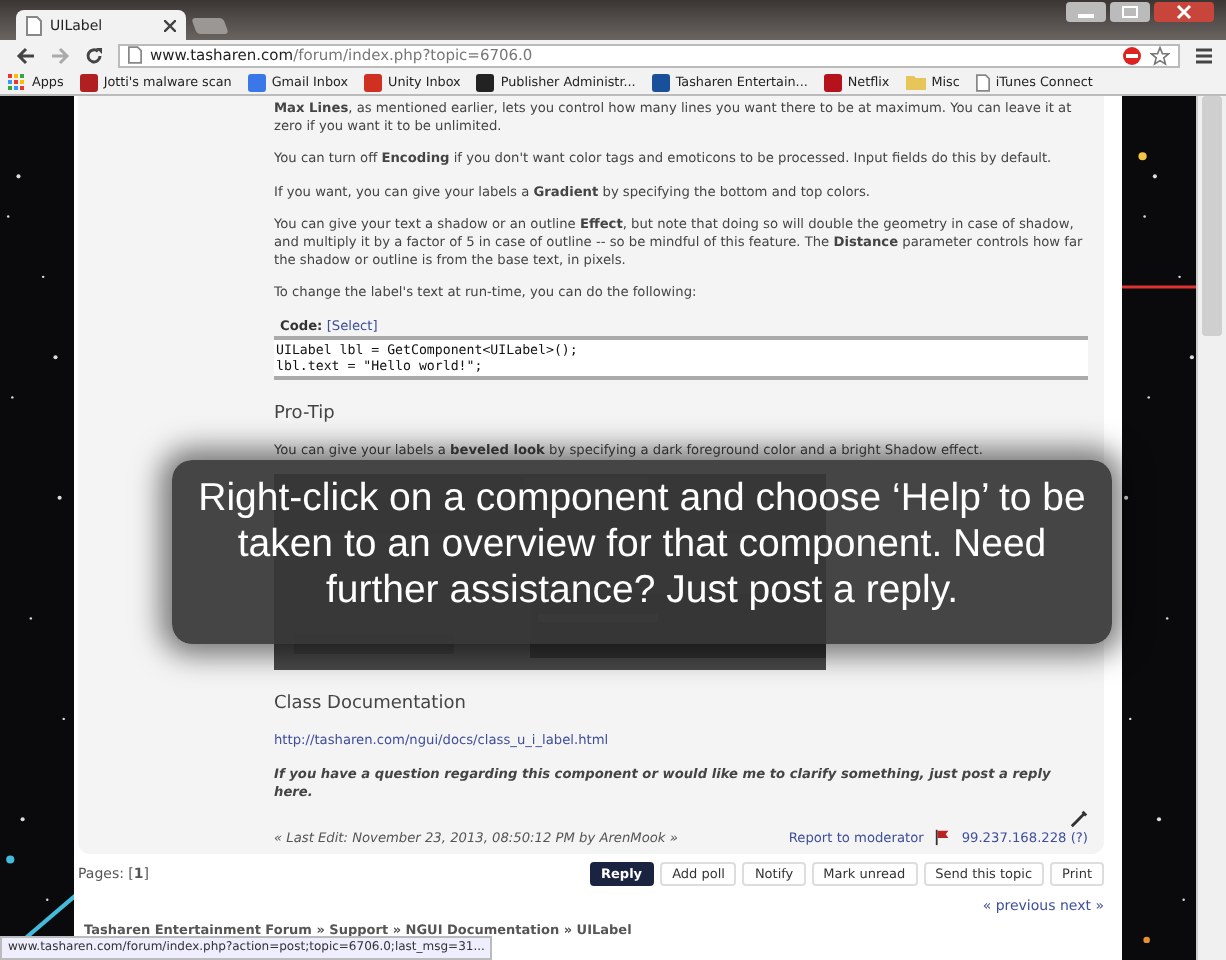 This screenshot has height=960, width=1226. I want to click on section-heading: Class Documentation, so click(371, 704).